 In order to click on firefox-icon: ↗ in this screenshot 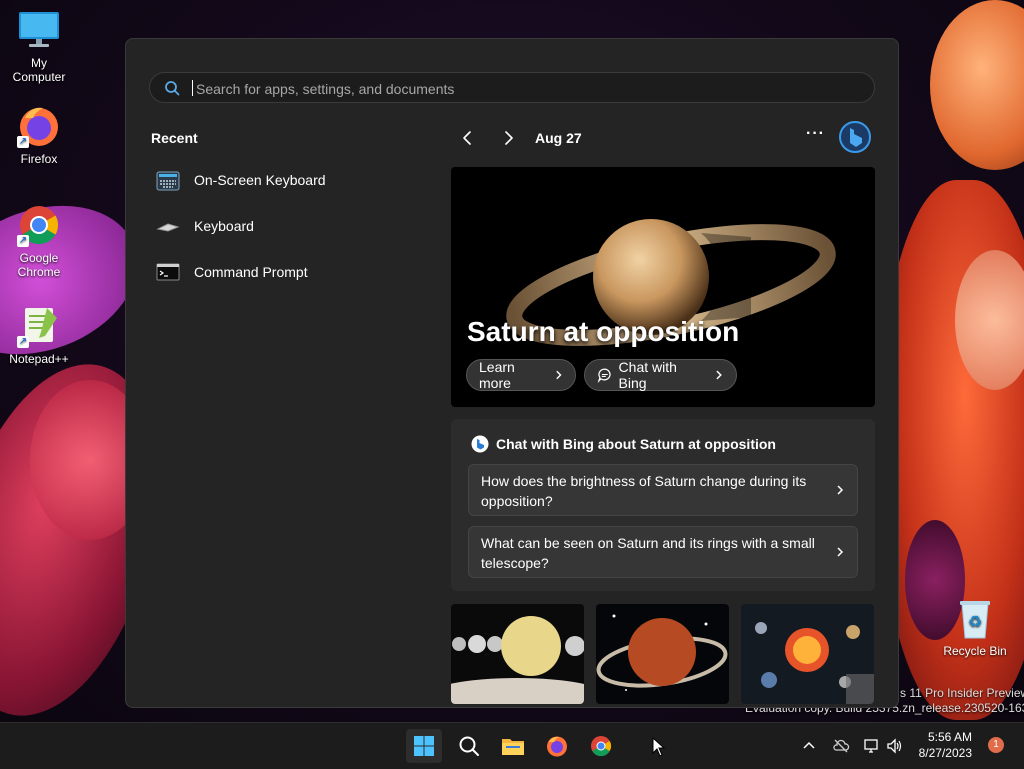, I will do `click(39, 126)`.